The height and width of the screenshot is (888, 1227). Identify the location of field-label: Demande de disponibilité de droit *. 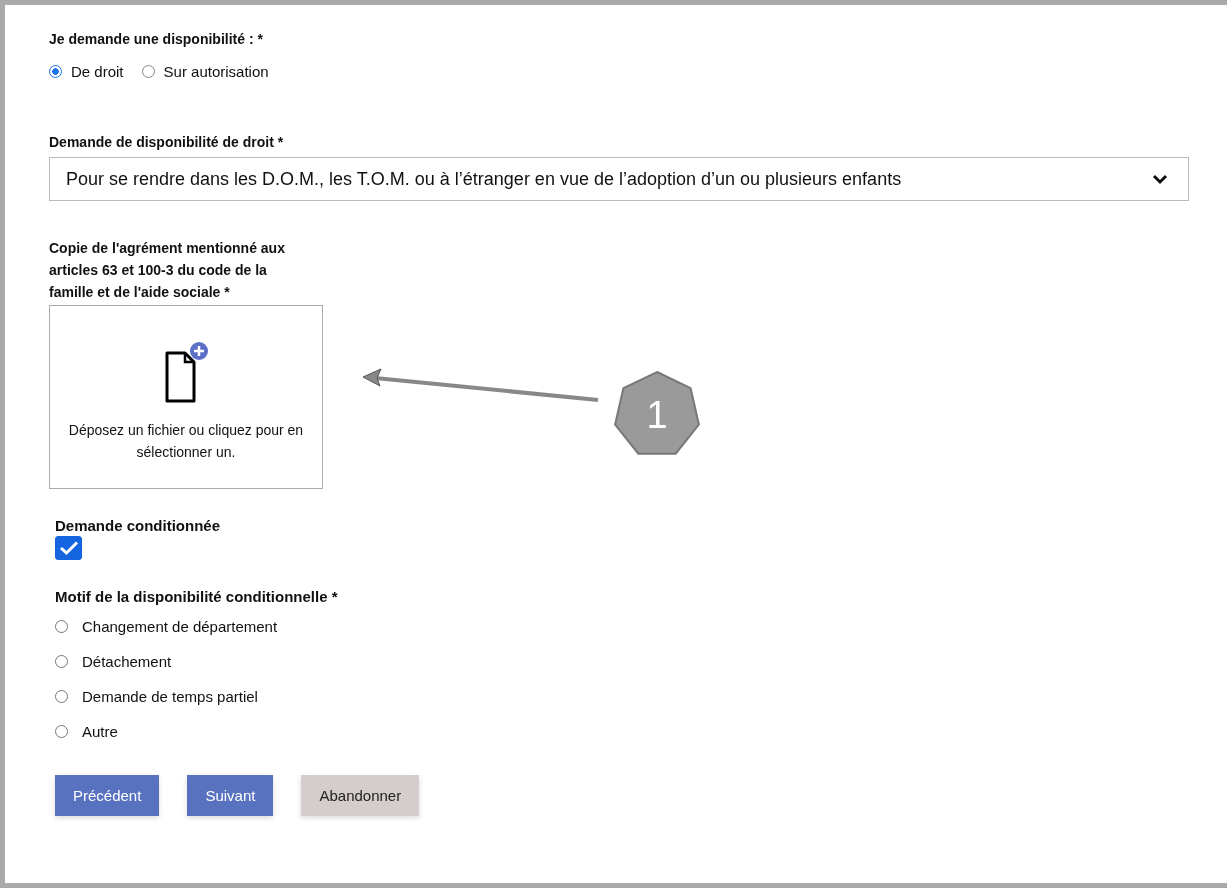
(167, 142).